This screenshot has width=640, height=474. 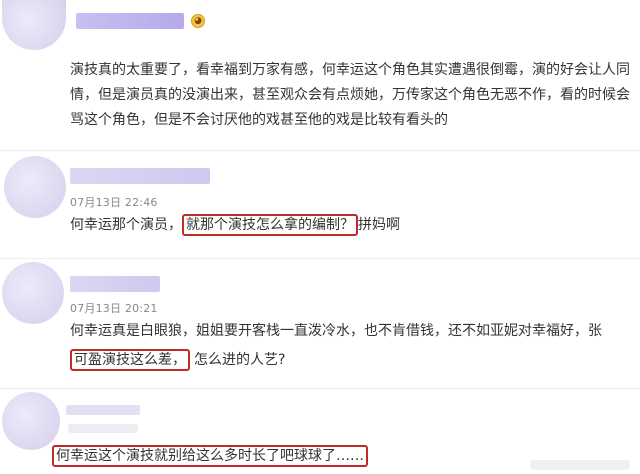 What do you see at coordinates (580, 465) in the screenshot?
I see `watermark-blurred` at bounding box center [580, 465].